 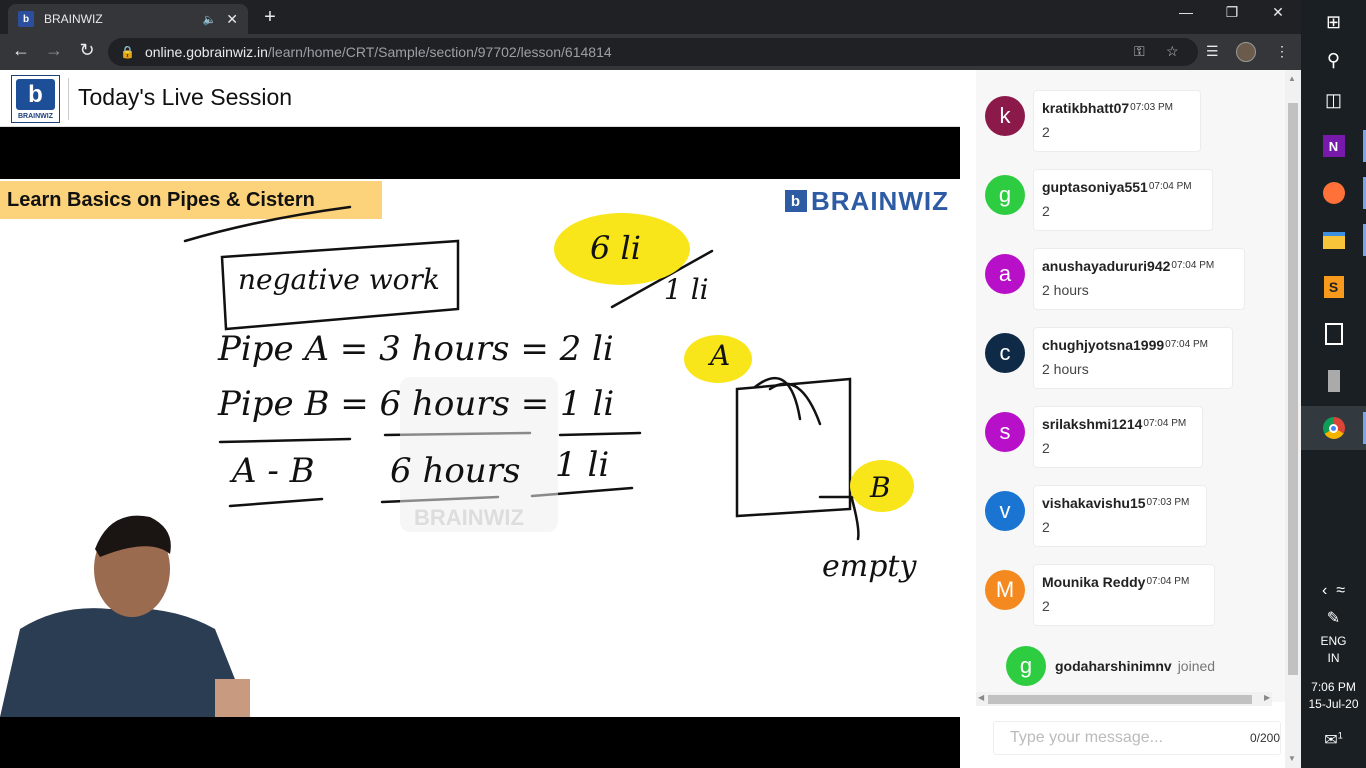 I want to click on message-bubble: kratikbhatt0707:03 PM 2, so click(x=1117, y=121).